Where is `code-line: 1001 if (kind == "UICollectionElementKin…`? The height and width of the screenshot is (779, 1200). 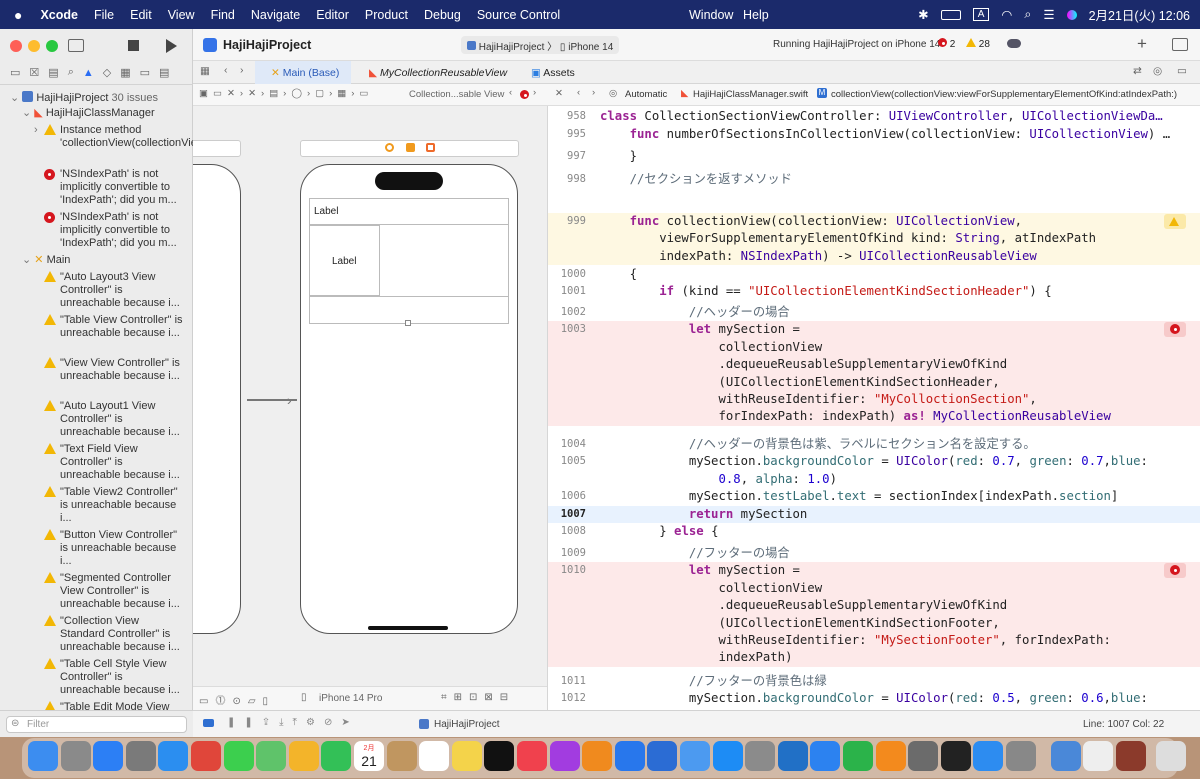
code-line: 1001 if (kind == "UICollectionElementKin… is located at coordinates (874, 291).